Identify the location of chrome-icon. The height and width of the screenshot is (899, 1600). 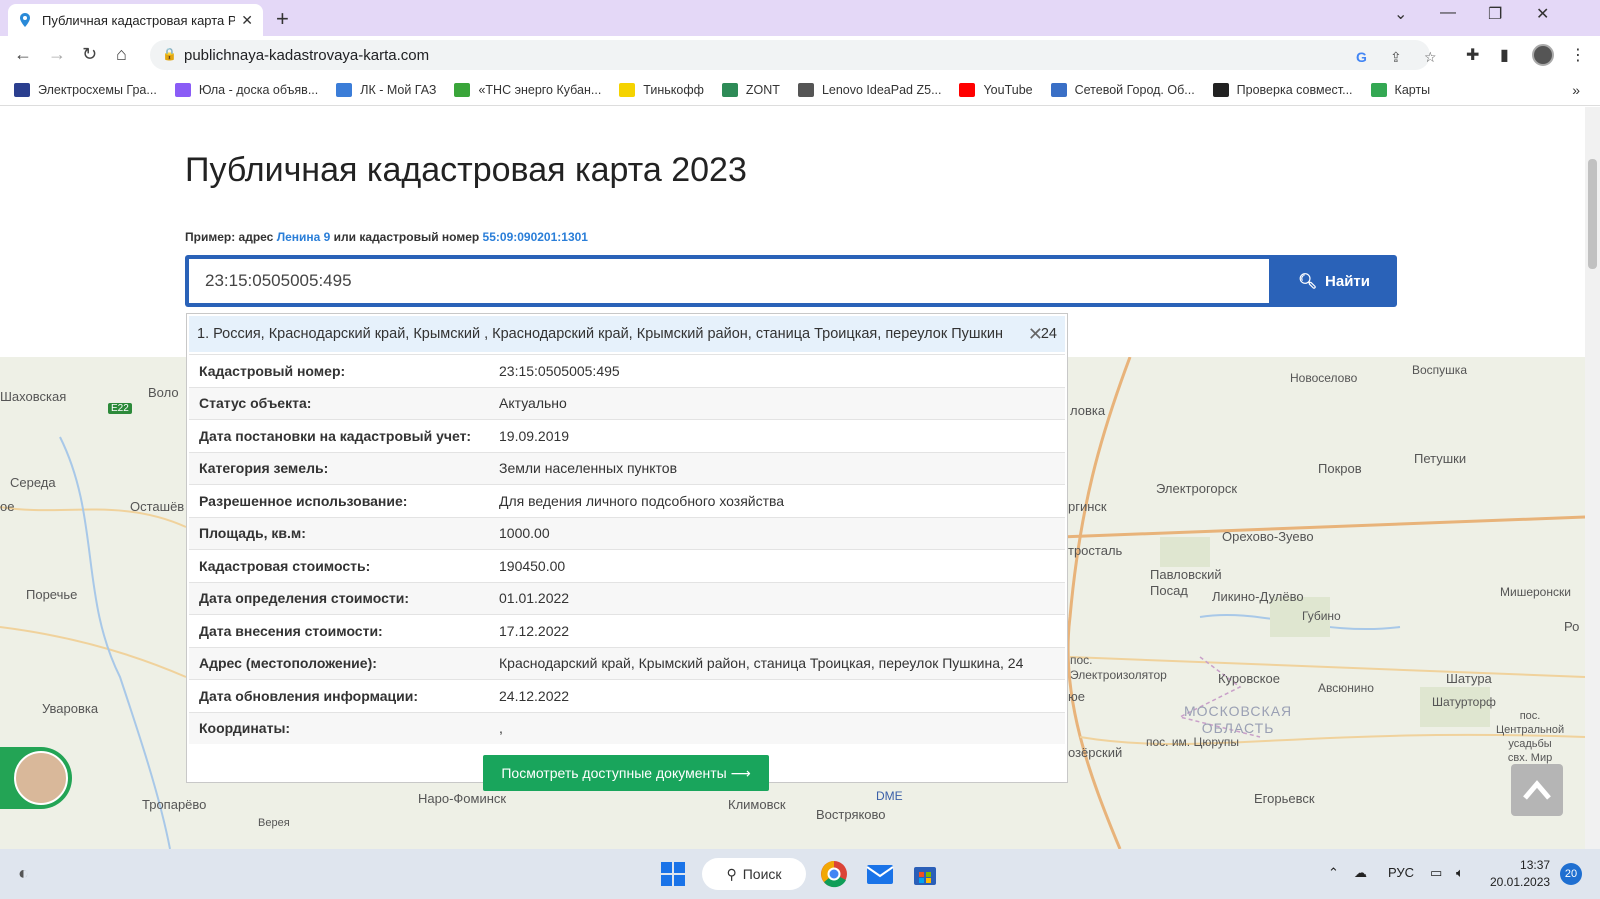
(834, 874).